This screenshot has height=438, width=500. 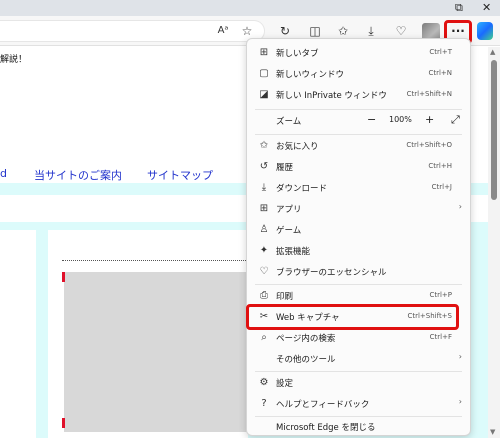 What do you see at coordinates (264, 382) in the screenshot?
I see `settings-icon: ⚙` at bounding box center [264, 382].